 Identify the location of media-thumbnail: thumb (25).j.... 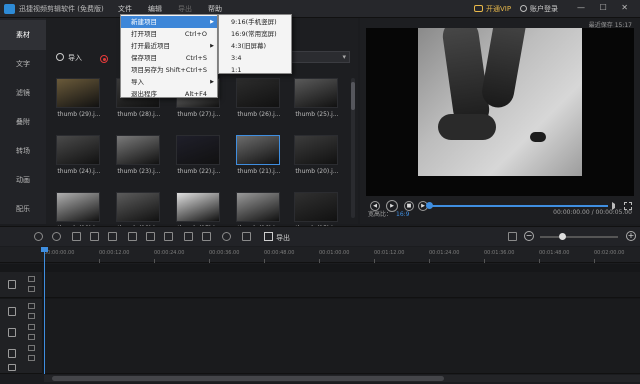
(316, 101).